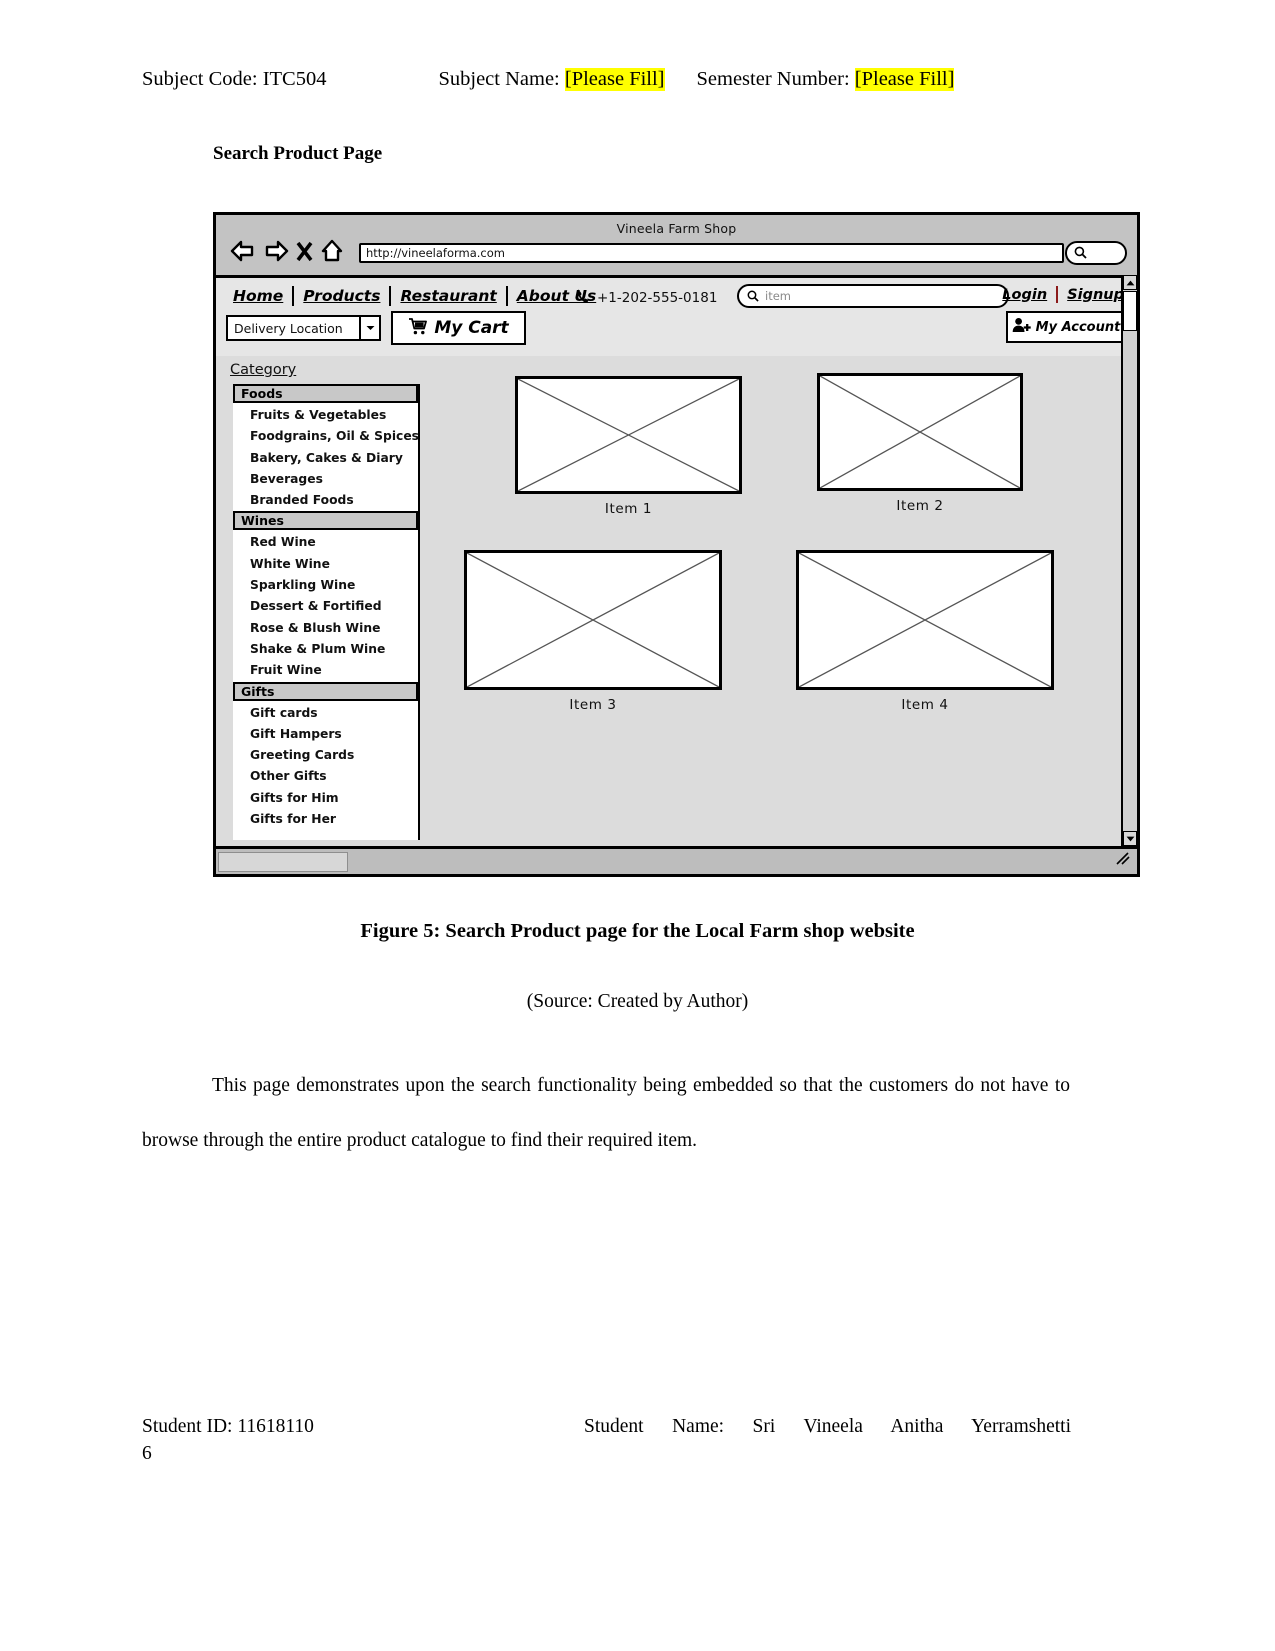 This screenshot has width=1275, height=1651. I want to click on category-item: Dessert & Fortified, so click(325, 606).